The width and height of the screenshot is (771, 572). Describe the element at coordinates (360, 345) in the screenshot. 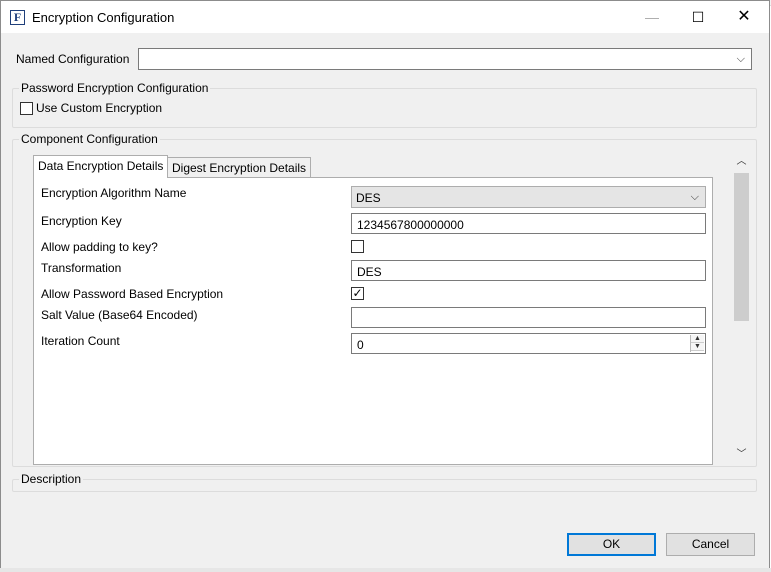

I see `iteration-count-value: 0` at that location.